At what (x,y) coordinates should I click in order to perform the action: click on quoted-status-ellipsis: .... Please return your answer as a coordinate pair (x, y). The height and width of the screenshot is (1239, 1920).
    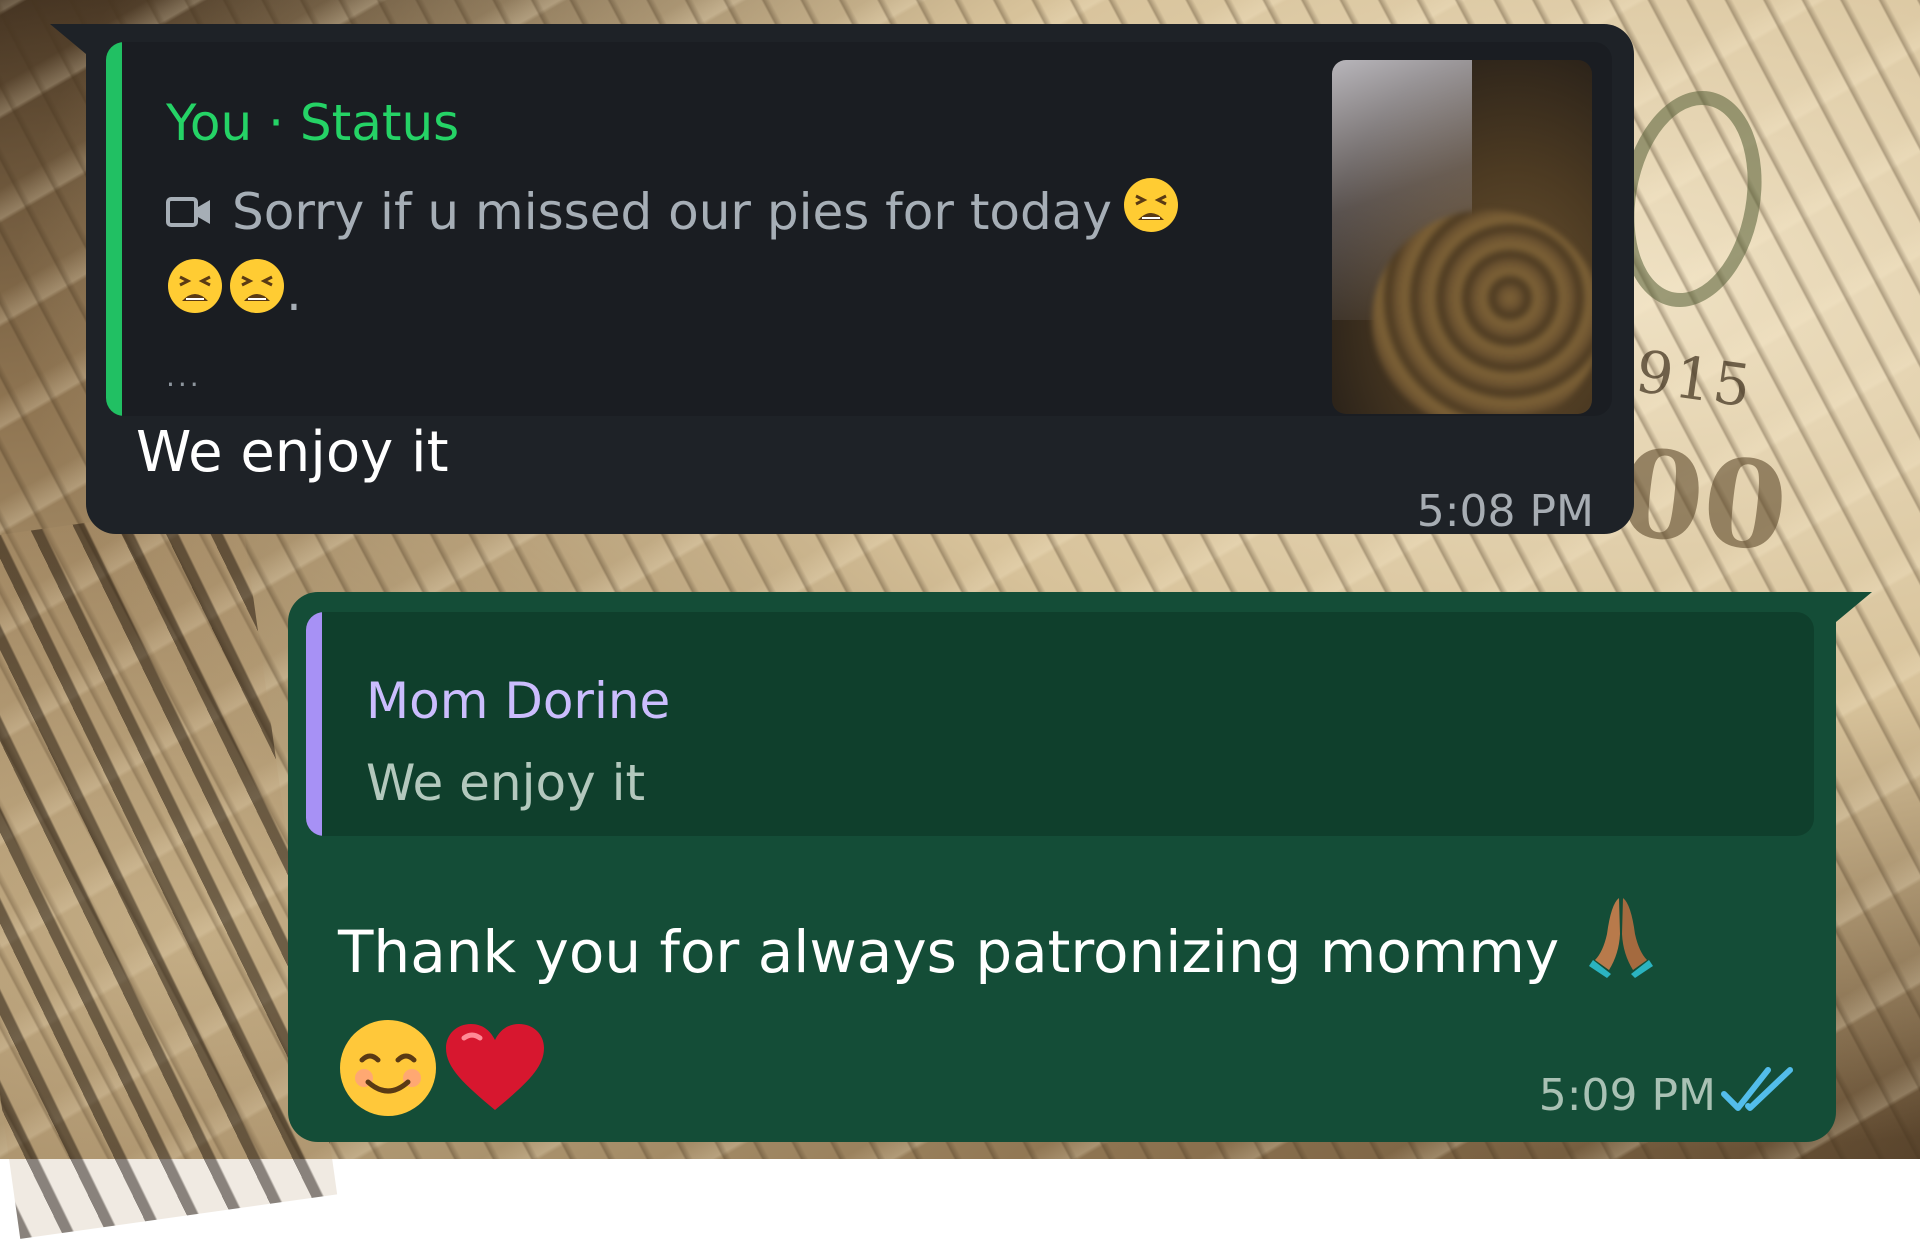
    Looking at the image, I should click on (184, 376).